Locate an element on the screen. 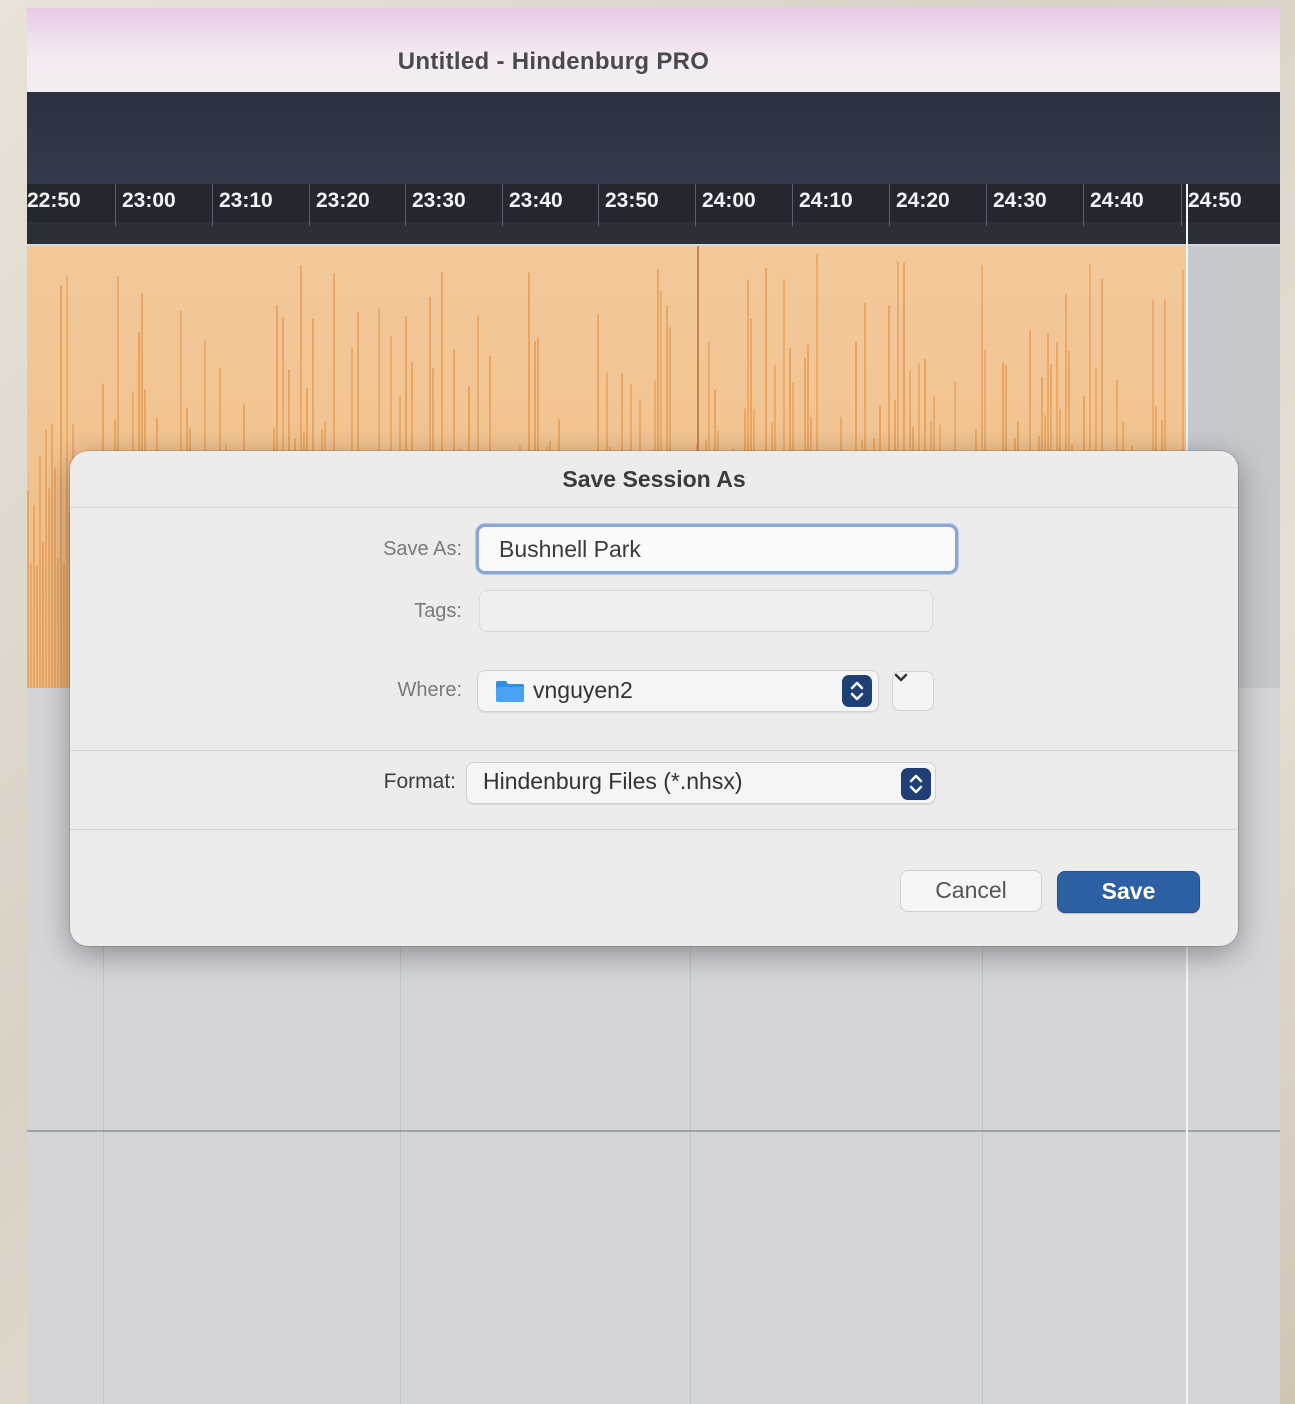 Image resolution: width=1295 pixels, height=1404 pixels. format-popup: Hindenburg Files (*.nhsx) is located at coordinates (701, 783).